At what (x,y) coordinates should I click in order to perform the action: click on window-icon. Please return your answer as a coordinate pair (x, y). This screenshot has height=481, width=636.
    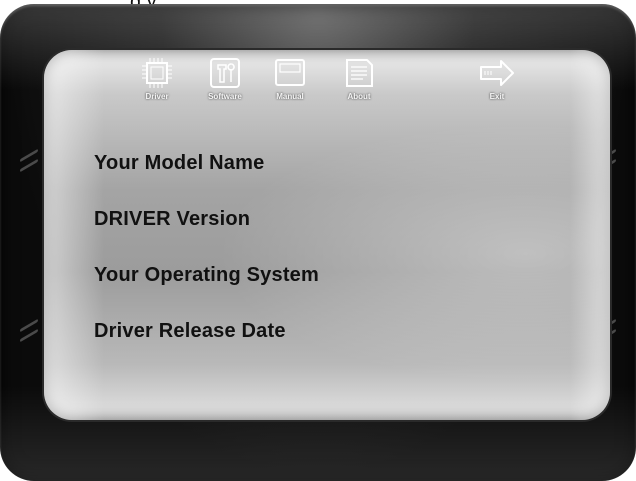
    Looking at the image, I should click on (290, 73).